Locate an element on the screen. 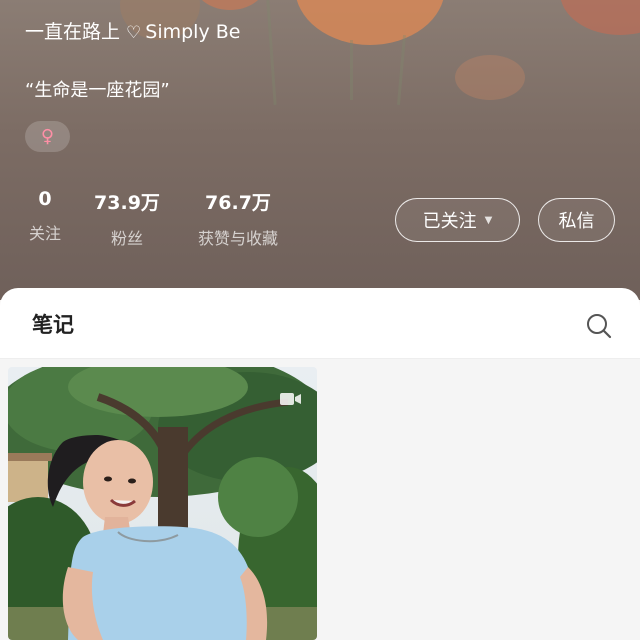 This screenshot has height=640, width=640. stat-fans: 73.9万 粉丝 is located at coordinates (127, 218).